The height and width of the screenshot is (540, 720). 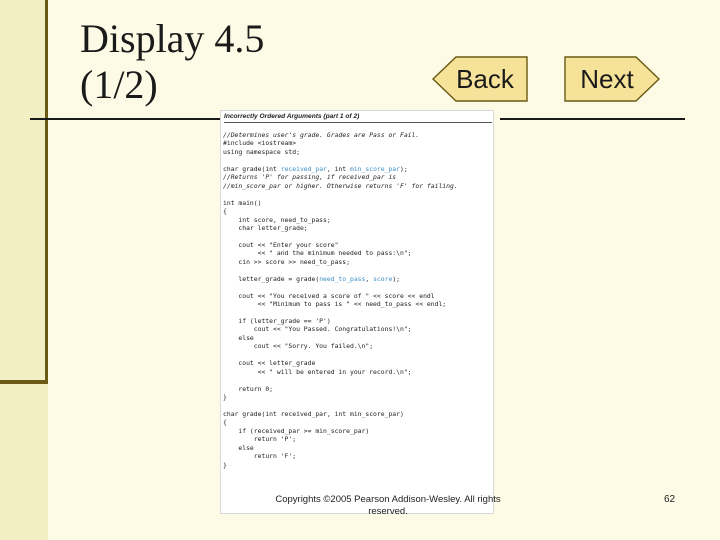 I want to click on title-underline, so click(x=125, y=119).